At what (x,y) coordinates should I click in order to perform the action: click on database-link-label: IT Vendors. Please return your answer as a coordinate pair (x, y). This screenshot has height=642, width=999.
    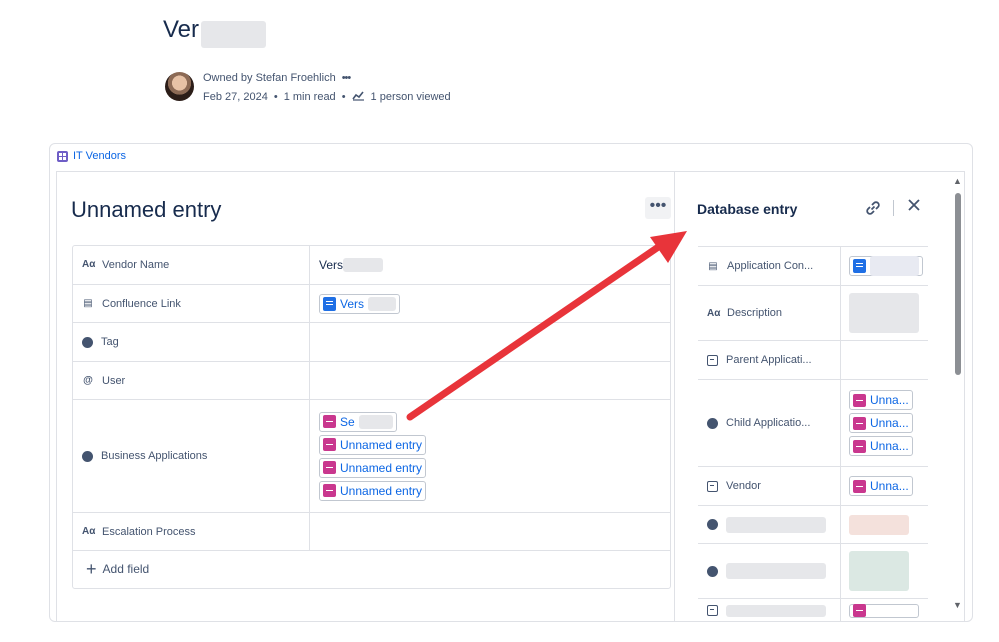
    Looking at the image, I should click on (99, 156).